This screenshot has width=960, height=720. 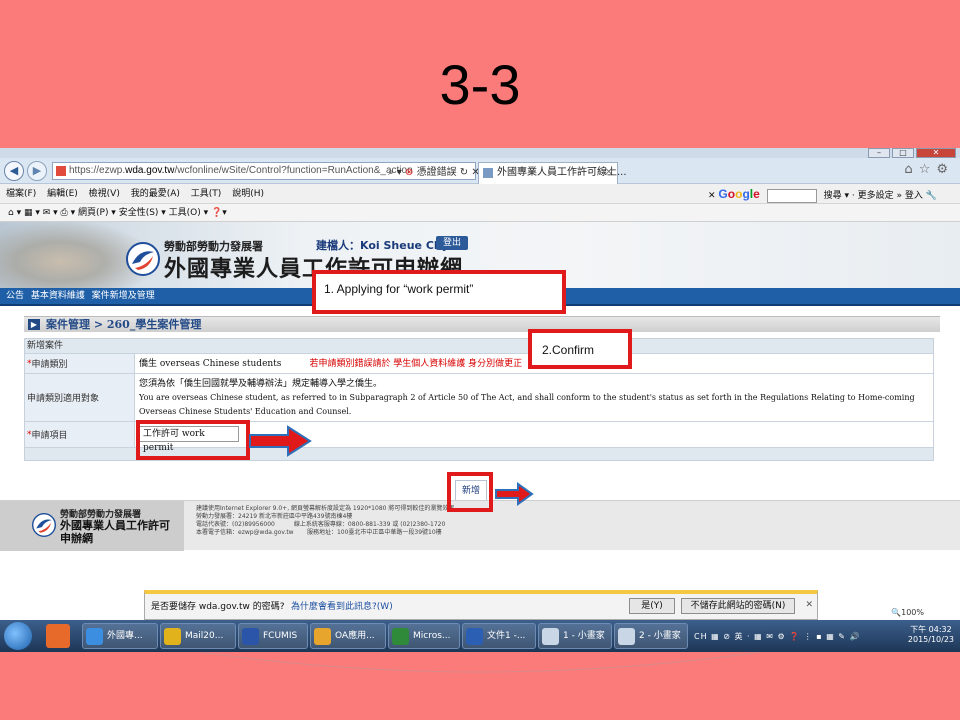 What do you see at coordinates (248, 194) in the screenshot?
I see `menu-help: 說明(H)` at bounding box center [248, 194].